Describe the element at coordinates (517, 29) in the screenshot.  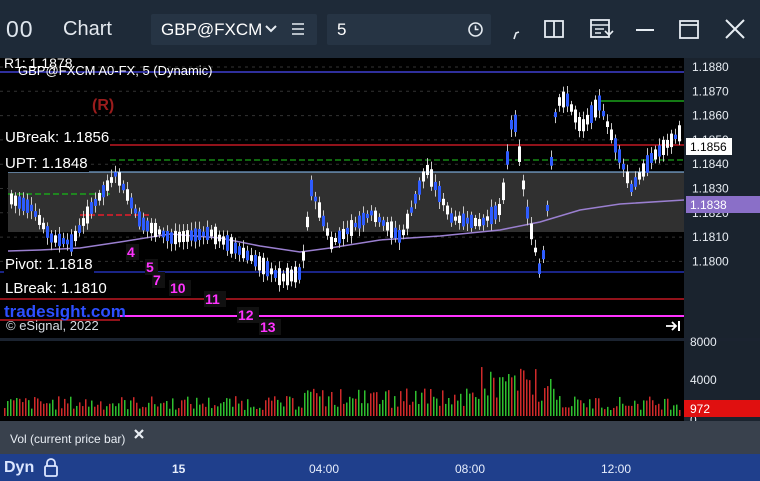
I see `draw-icon` at that location.